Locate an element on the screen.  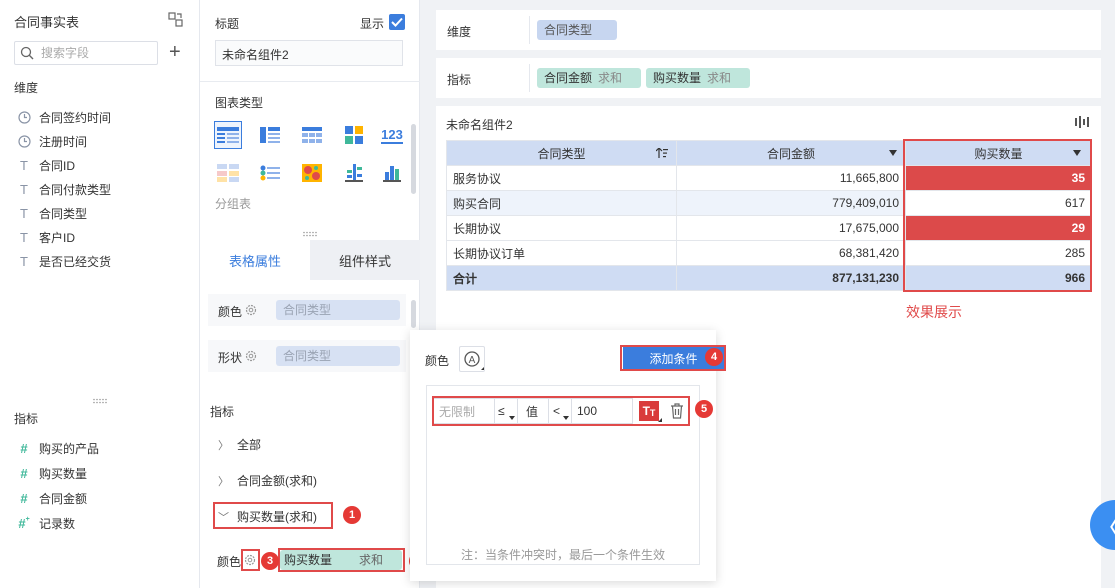
shape-field-pill: 合同类型 is located at coordinates (338, 356).